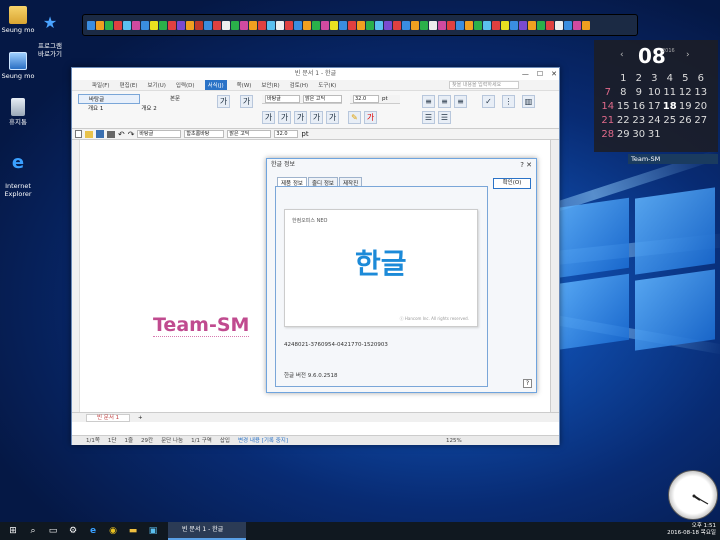 This screenshot has height=540, width=720. Describe the element at coordinates (204, 134) in the screenshot. I see `font-lang-box: 함초롬바탕` at that location.